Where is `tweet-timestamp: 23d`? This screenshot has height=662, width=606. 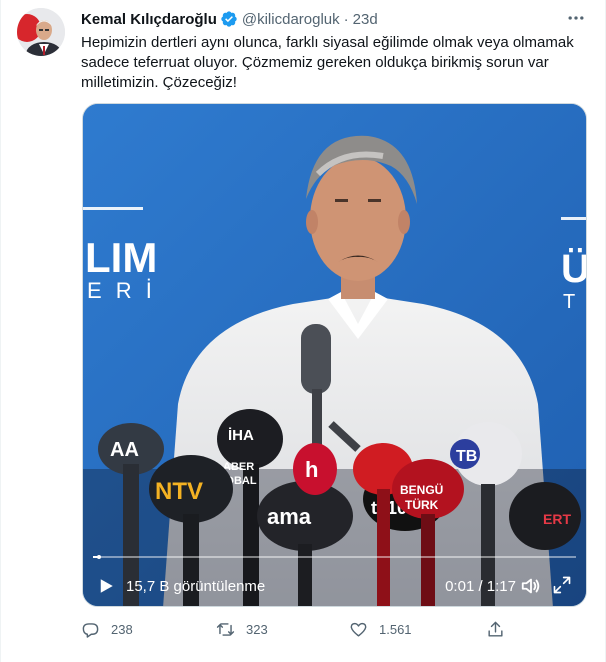
tweet-timestamp: 23d is located at coordinates (365, 19).